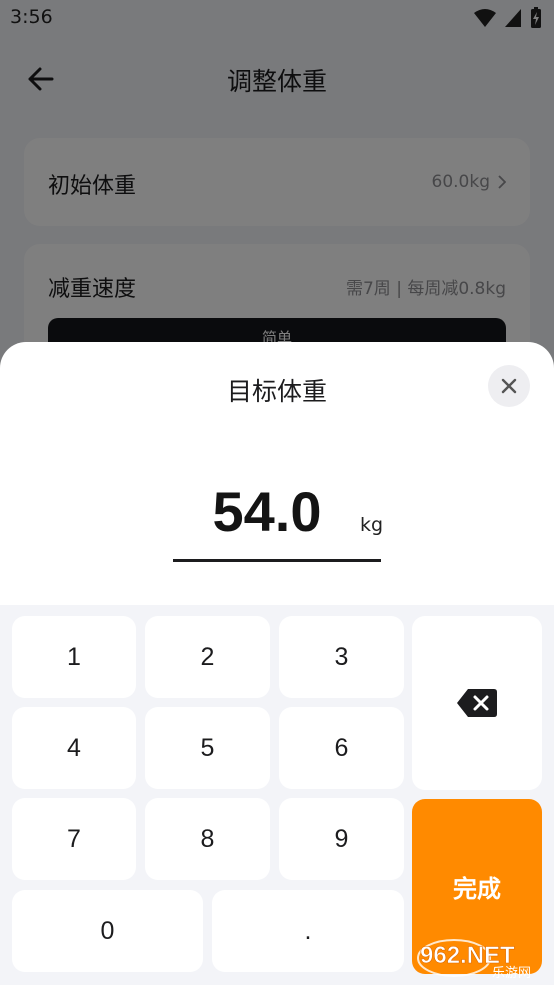 The image size is (554, 985). I want to click on backspace-icon, so click(477, 703).